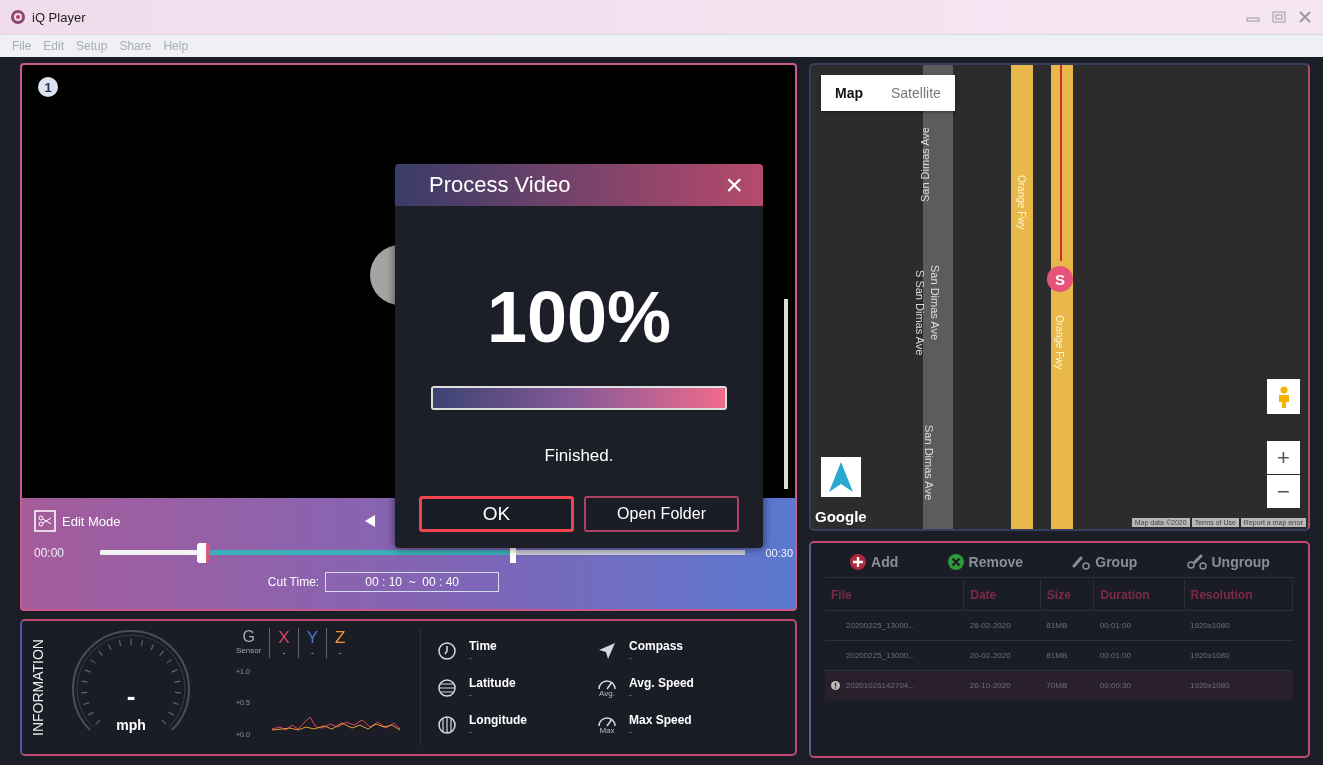  Describe the element at coordinates (579, 456) in the screenshot. I see `status-text: Finished.` at that location.